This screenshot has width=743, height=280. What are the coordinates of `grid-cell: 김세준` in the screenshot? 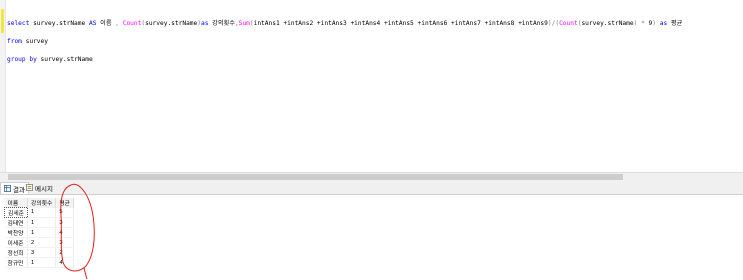 It's located at (16, 212).